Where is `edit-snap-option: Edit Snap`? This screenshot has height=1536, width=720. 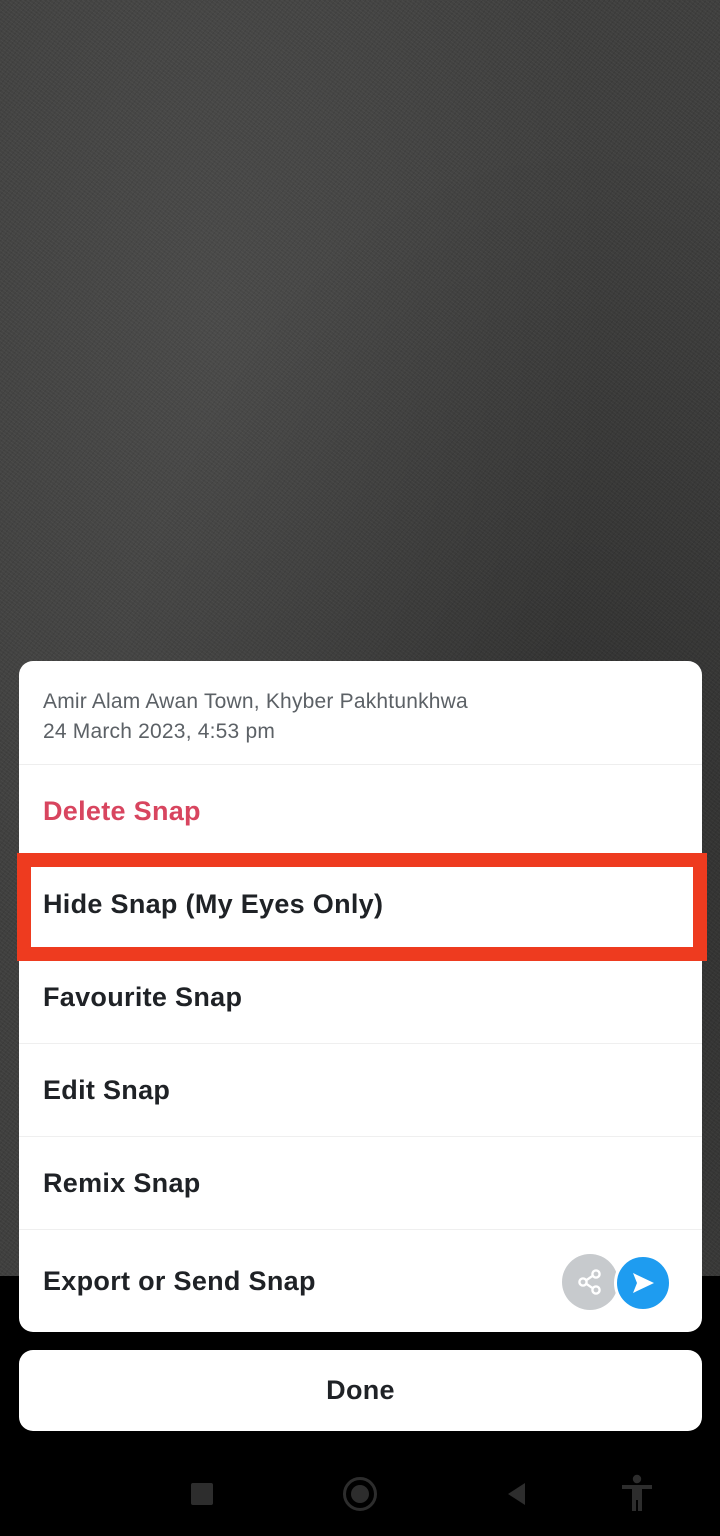 edit-snap-option: Edit Snap is located at coordinates (360, 1090).